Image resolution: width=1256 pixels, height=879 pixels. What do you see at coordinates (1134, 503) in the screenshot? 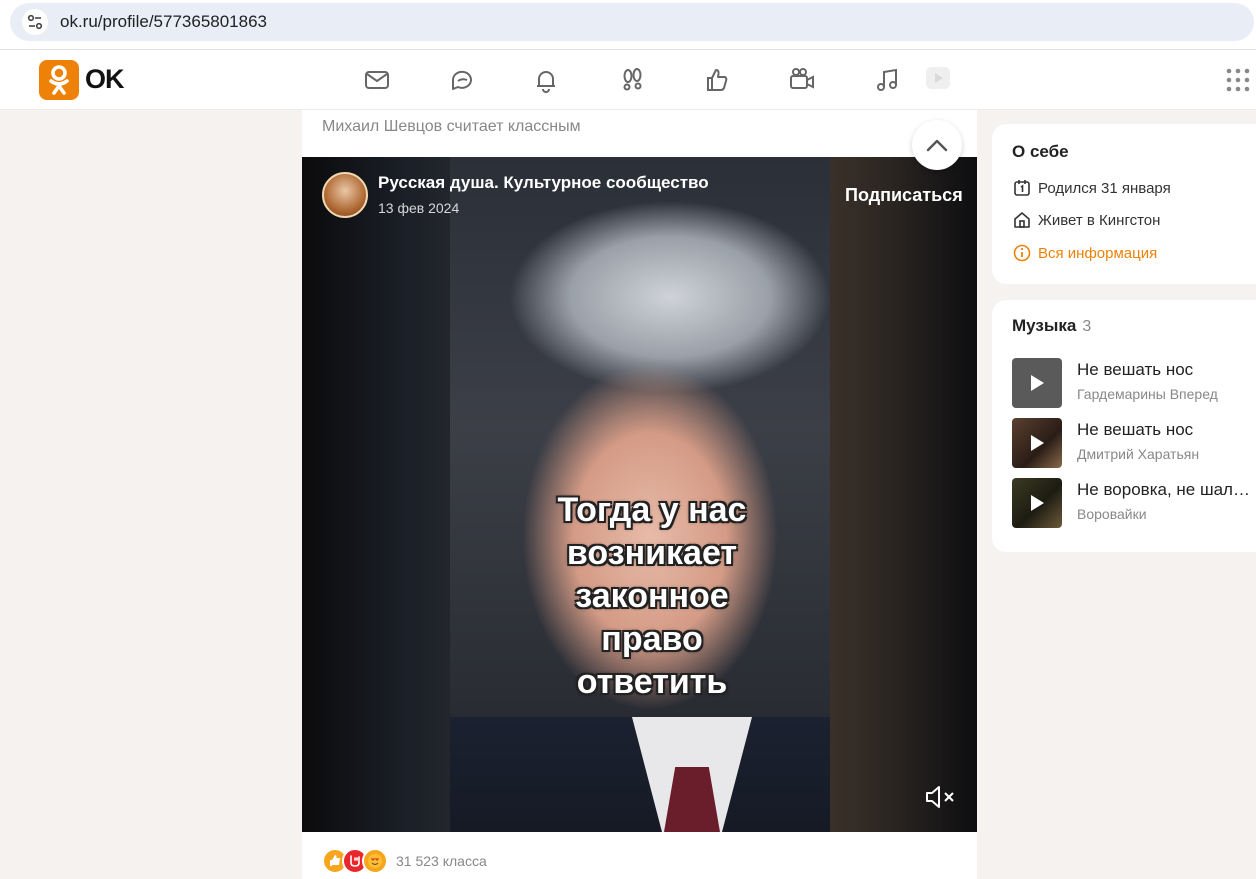
I see `track-item: Не воровка, не шалава Воровайки` at bounding box center [1134, 503].